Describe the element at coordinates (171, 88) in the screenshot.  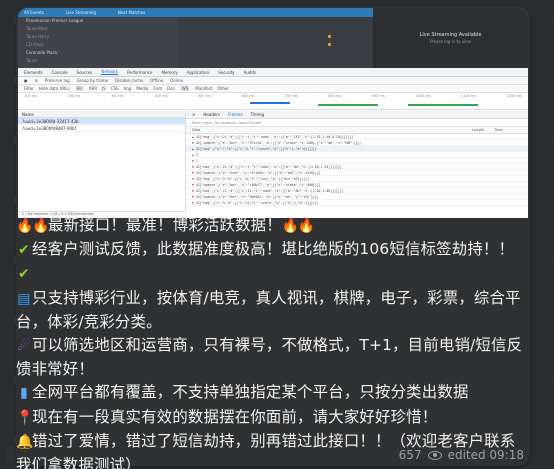
I see `filter-type: Doc` at that location.